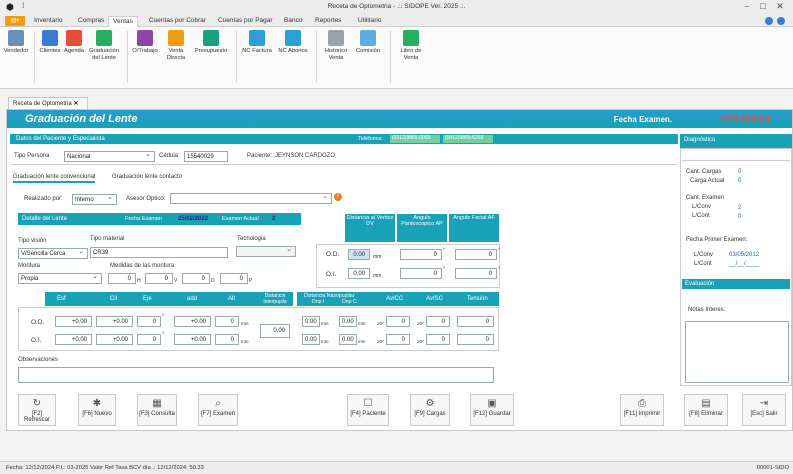 The height and width of the screenshot is (474, 793). I want to click on paciente-button: ☐ [F4] Paciente, so click(368, 410).